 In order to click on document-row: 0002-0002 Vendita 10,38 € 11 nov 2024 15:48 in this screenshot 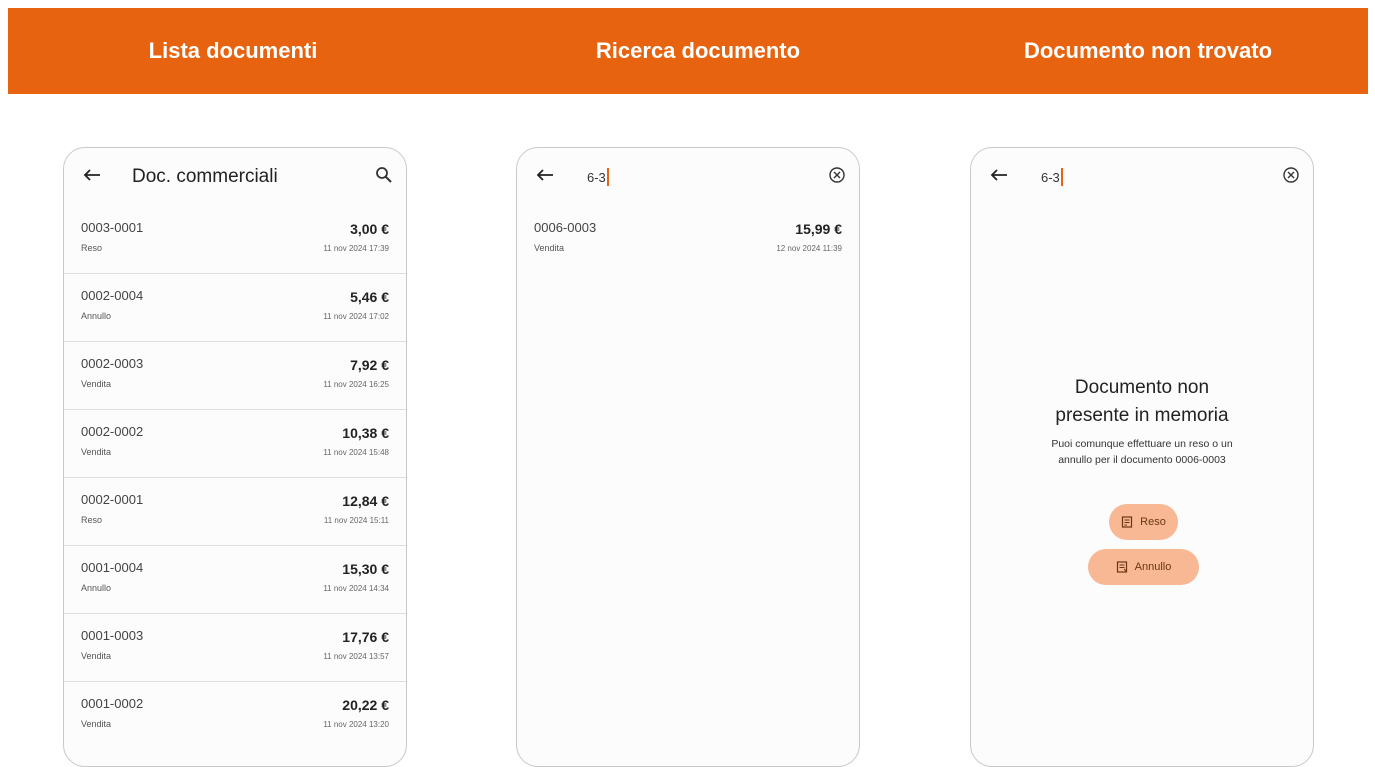, I will do `click(235, 444)`.